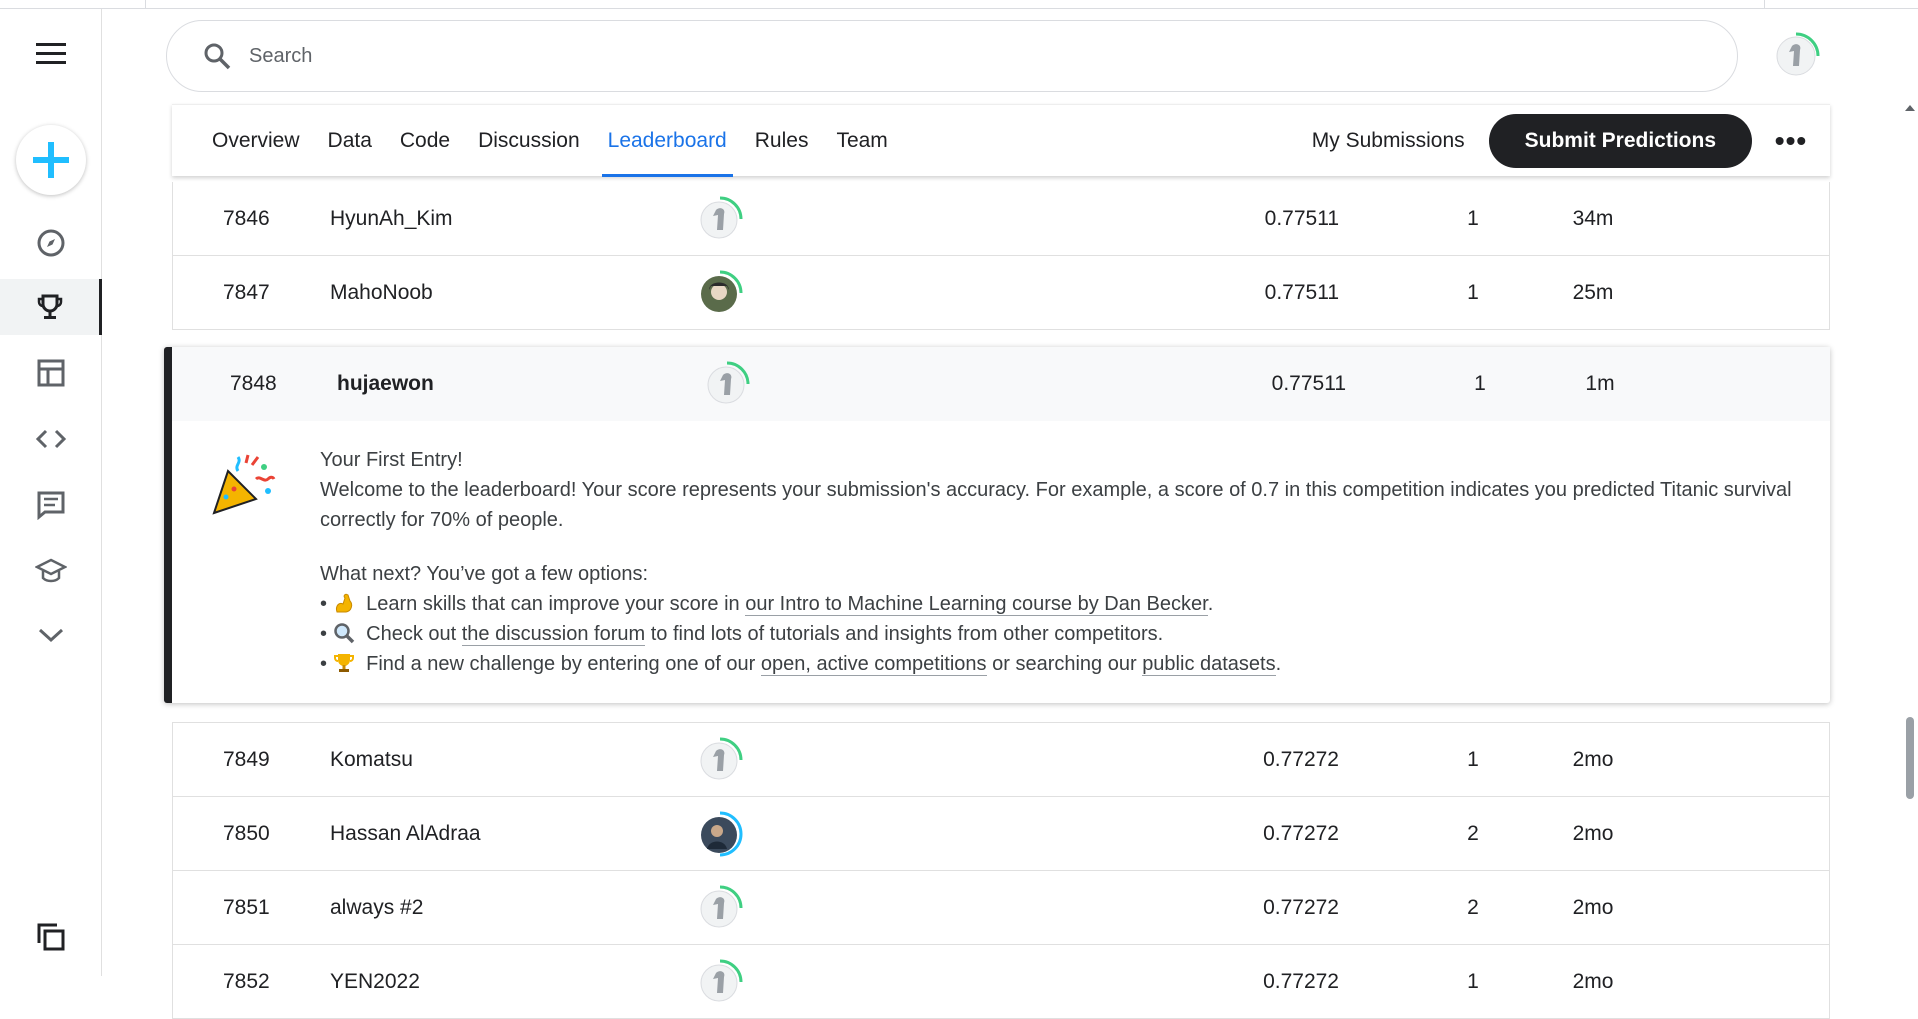  What do you see at coordinates (425, 141) in the screenshot?
I see `tab-code: Code` at bounding box center [425, 141].